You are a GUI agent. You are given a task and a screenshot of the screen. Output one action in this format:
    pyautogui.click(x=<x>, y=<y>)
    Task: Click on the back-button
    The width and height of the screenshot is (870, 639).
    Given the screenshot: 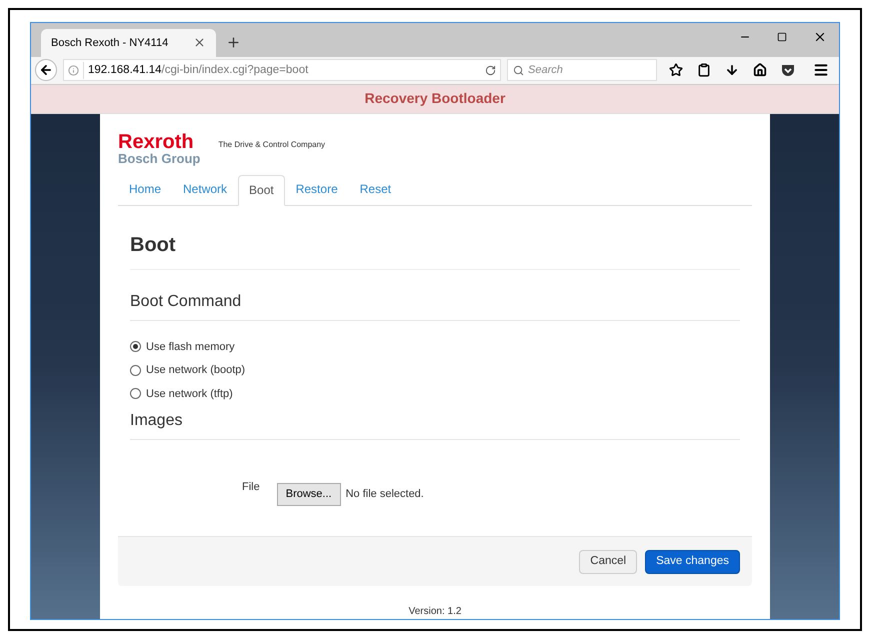 What is the action you would take?
    pyautogui.click(x=46, y=70)
    